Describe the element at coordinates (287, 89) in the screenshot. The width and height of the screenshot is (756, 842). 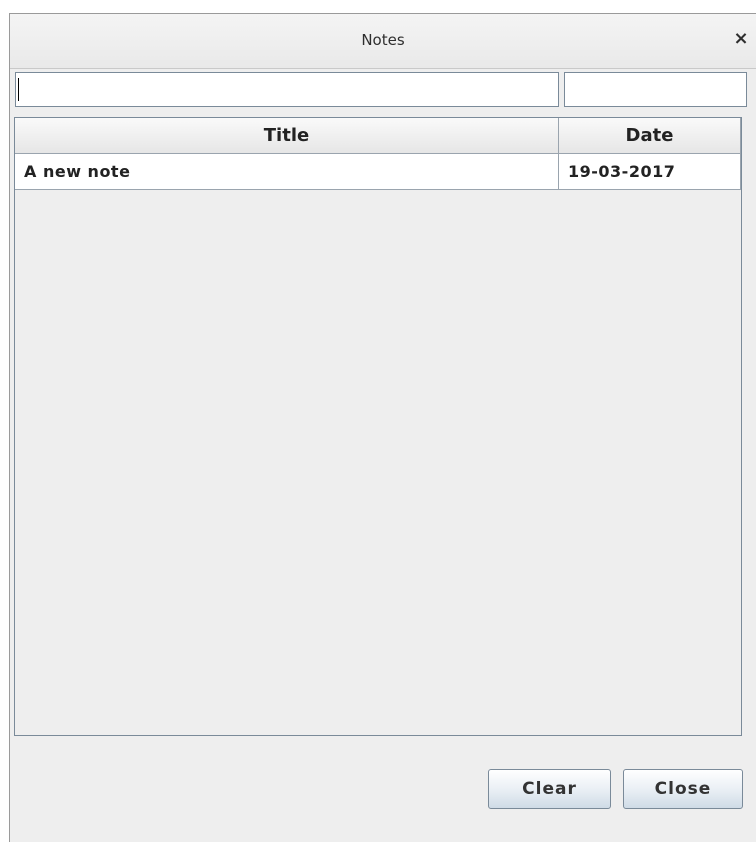
I see `title-filter-input` at that location.